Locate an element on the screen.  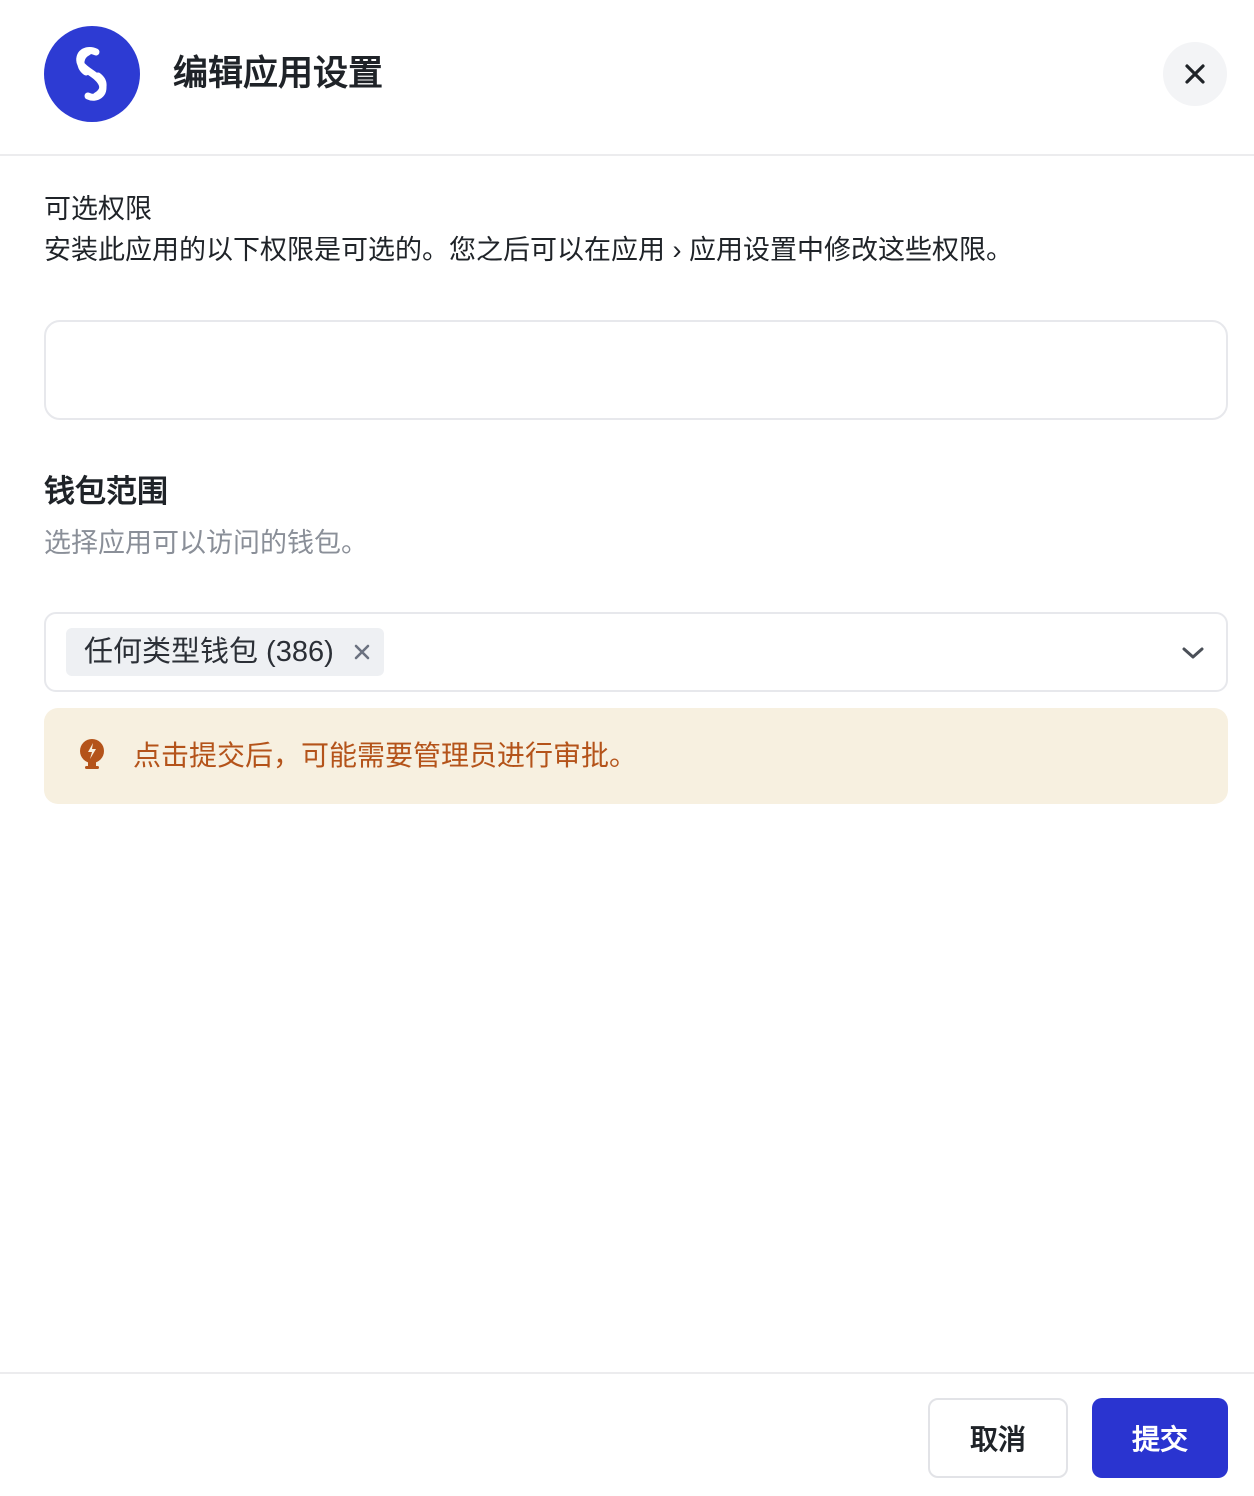
selected-wallet-chip: 任何类型钱包 (386) is located at coordinates (225, 652).